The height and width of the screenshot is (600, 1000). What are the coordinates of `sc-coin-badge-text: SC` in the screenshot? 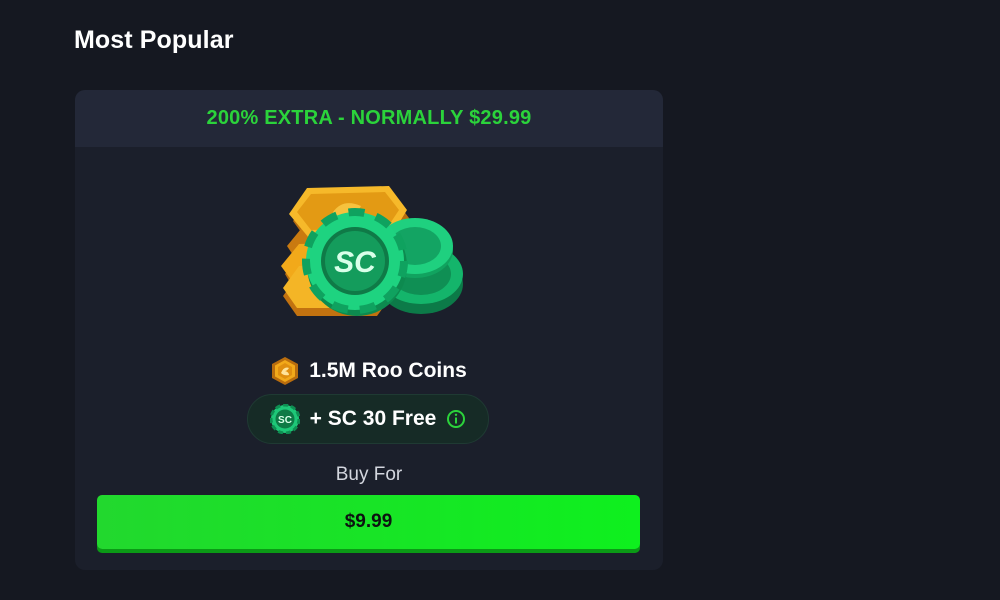 It's located at (285, 420).